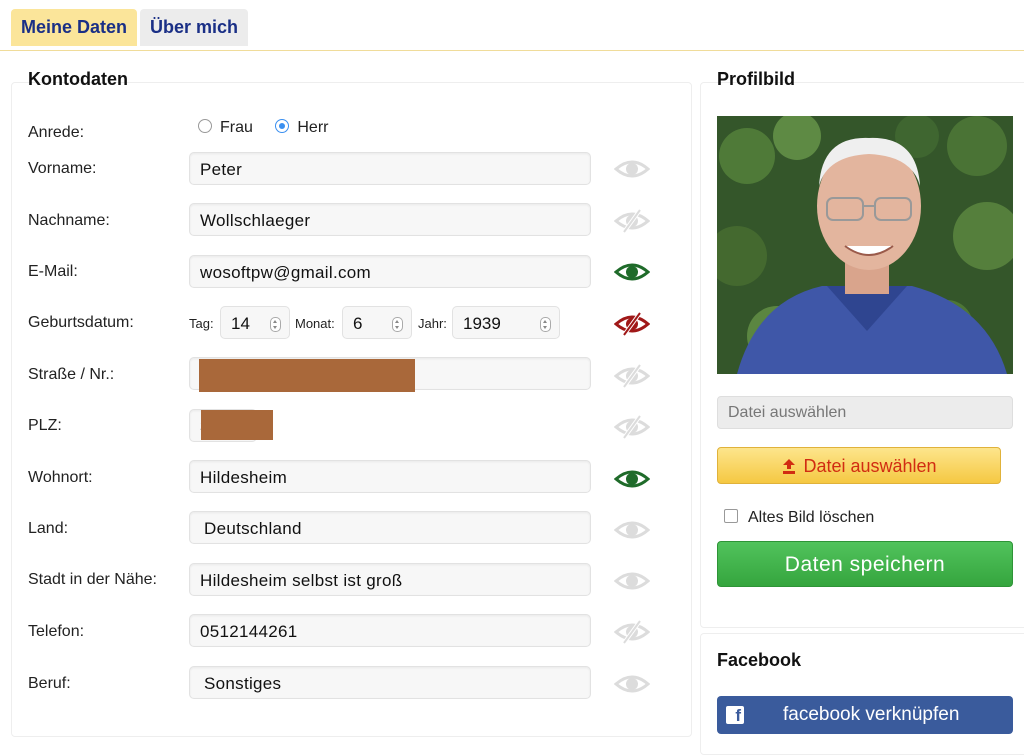  I want to click on upload-icon, so click(789, 466).